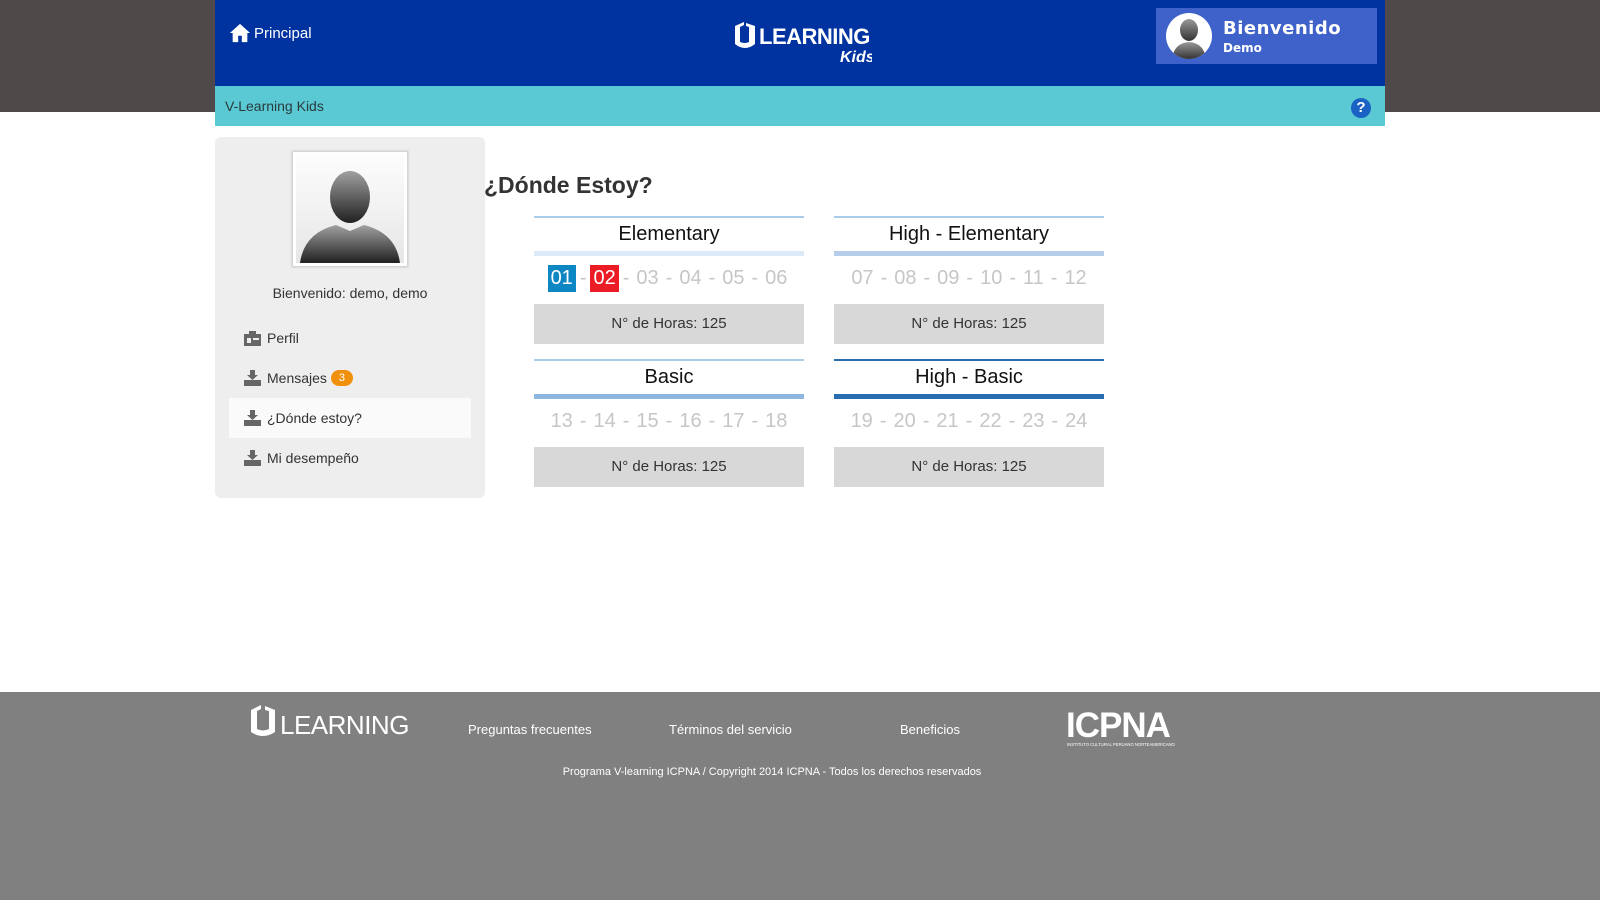 This screenshot has height=900, width=1600. I want to click on logo-sub: Kids, so click(856, 56).